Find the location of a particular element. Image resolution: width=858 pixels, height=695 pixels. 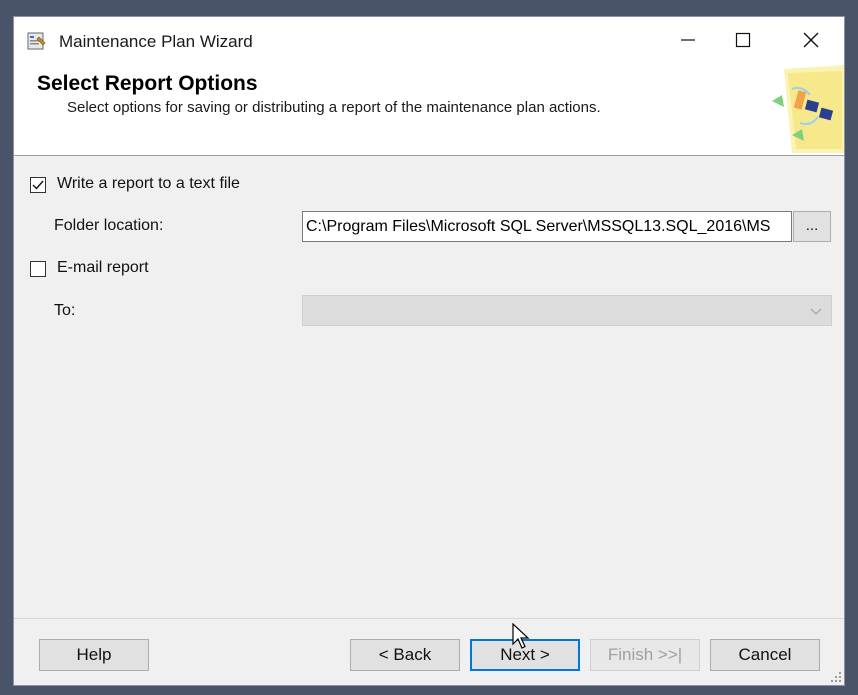

folder-location-label: Folder location: is located at coordinates (109, 225).